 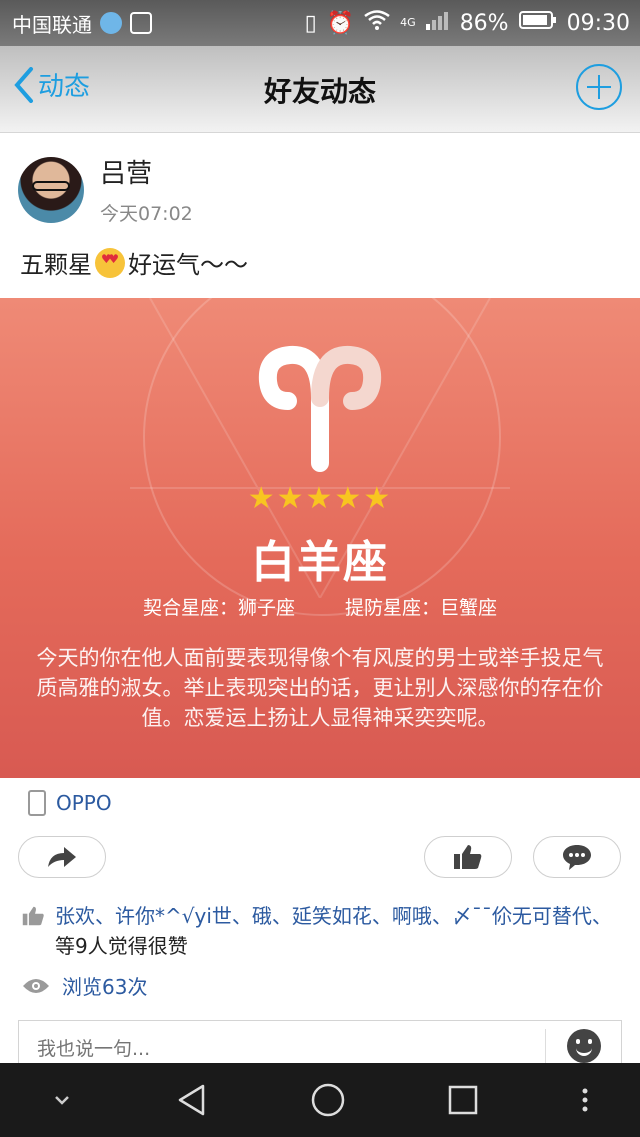 What do you see at coordinates (537, 23) in the screenshot?
I see `battery-icon` at bounding box center [537, 23].